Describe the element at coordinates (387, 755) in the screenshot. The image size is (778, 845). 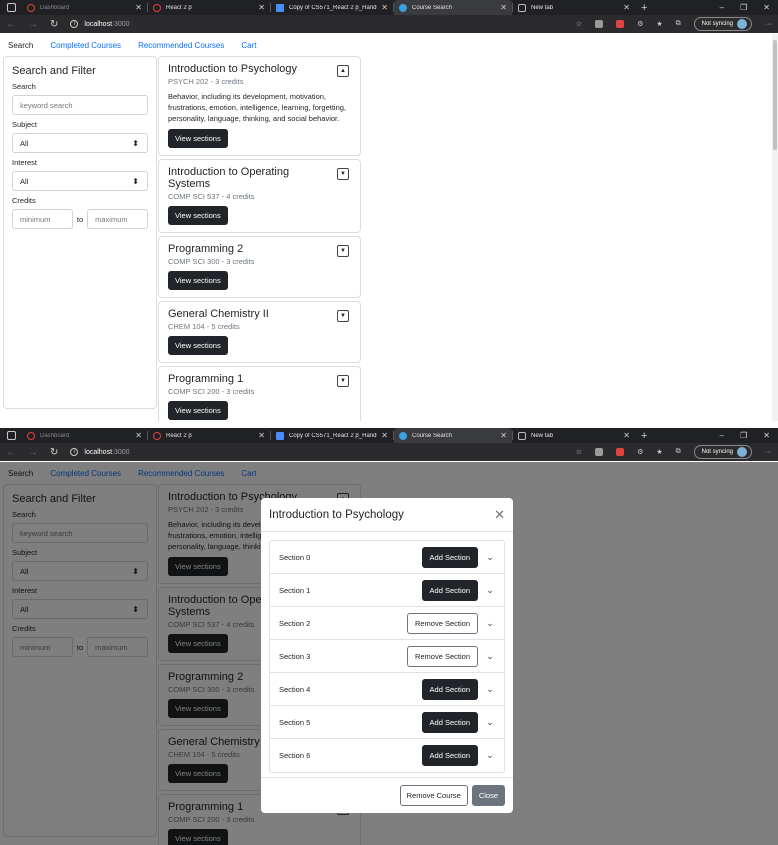
I see `section-row: Section 6 Add Section ⌄` at that location.